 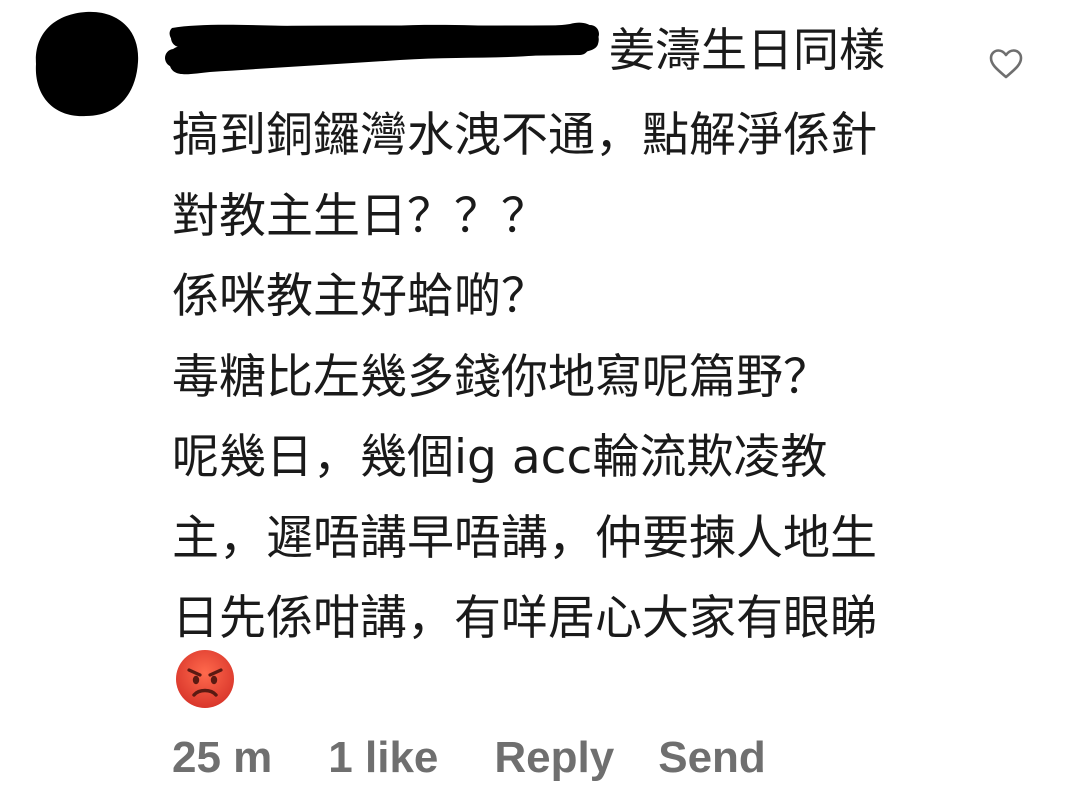 I want to click on angry-face-emoji, so click(x=205, y=679).